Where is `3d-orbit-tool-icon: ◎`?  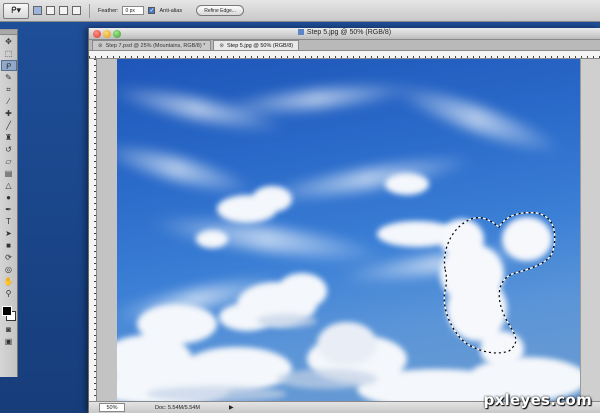
3d-orbit-tool-icon: ◎ is located at coordinates (9, 269).